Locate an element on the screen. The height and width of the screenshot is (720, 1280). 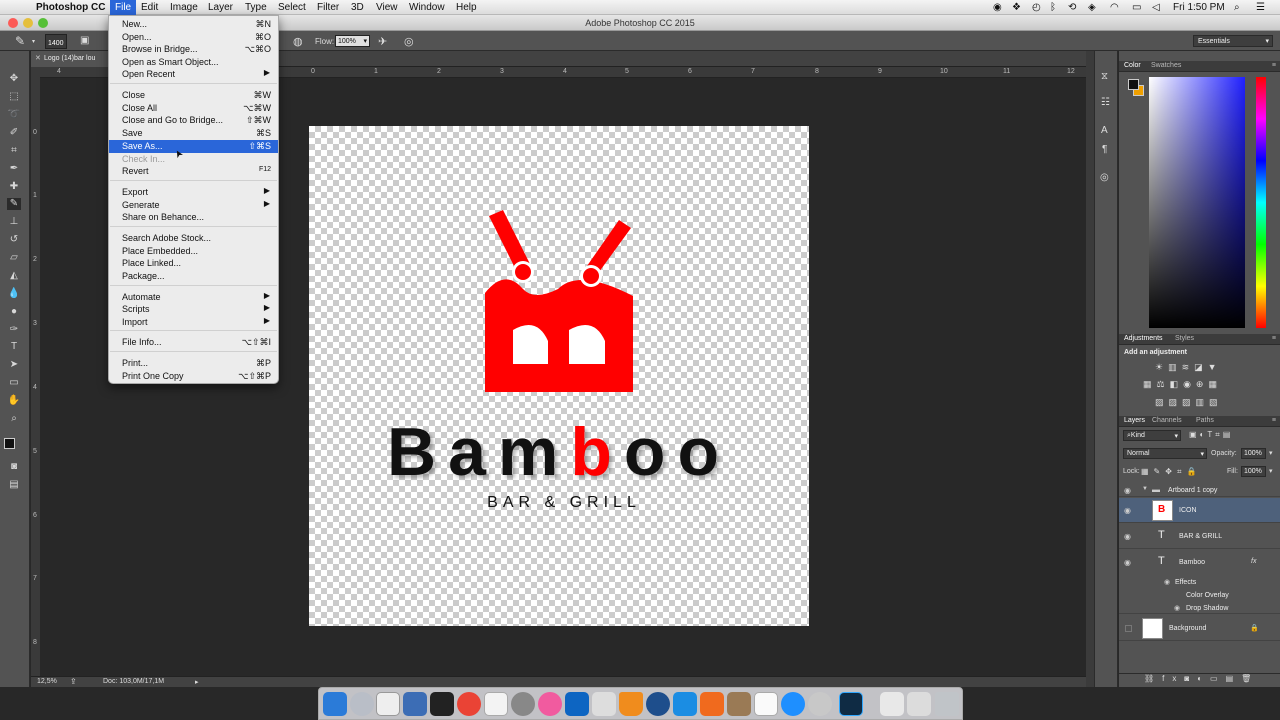
drop-shadow-eye-icon: ◉ is located at coordinates (1177, 608).